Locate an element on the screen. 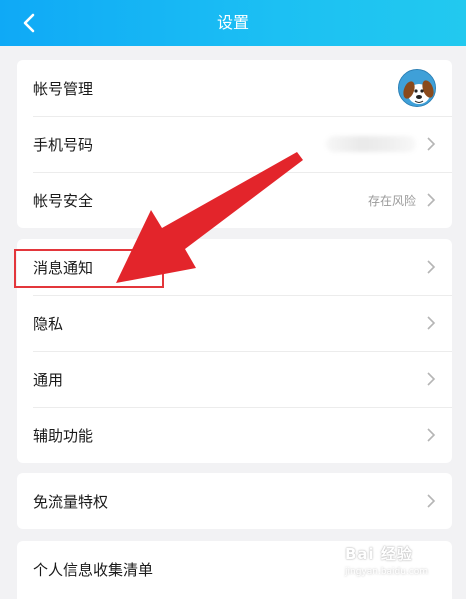 The height and width of the screenshot is (599, 466). account-security-status: 存在风险 is located at coordinates (391, 200).